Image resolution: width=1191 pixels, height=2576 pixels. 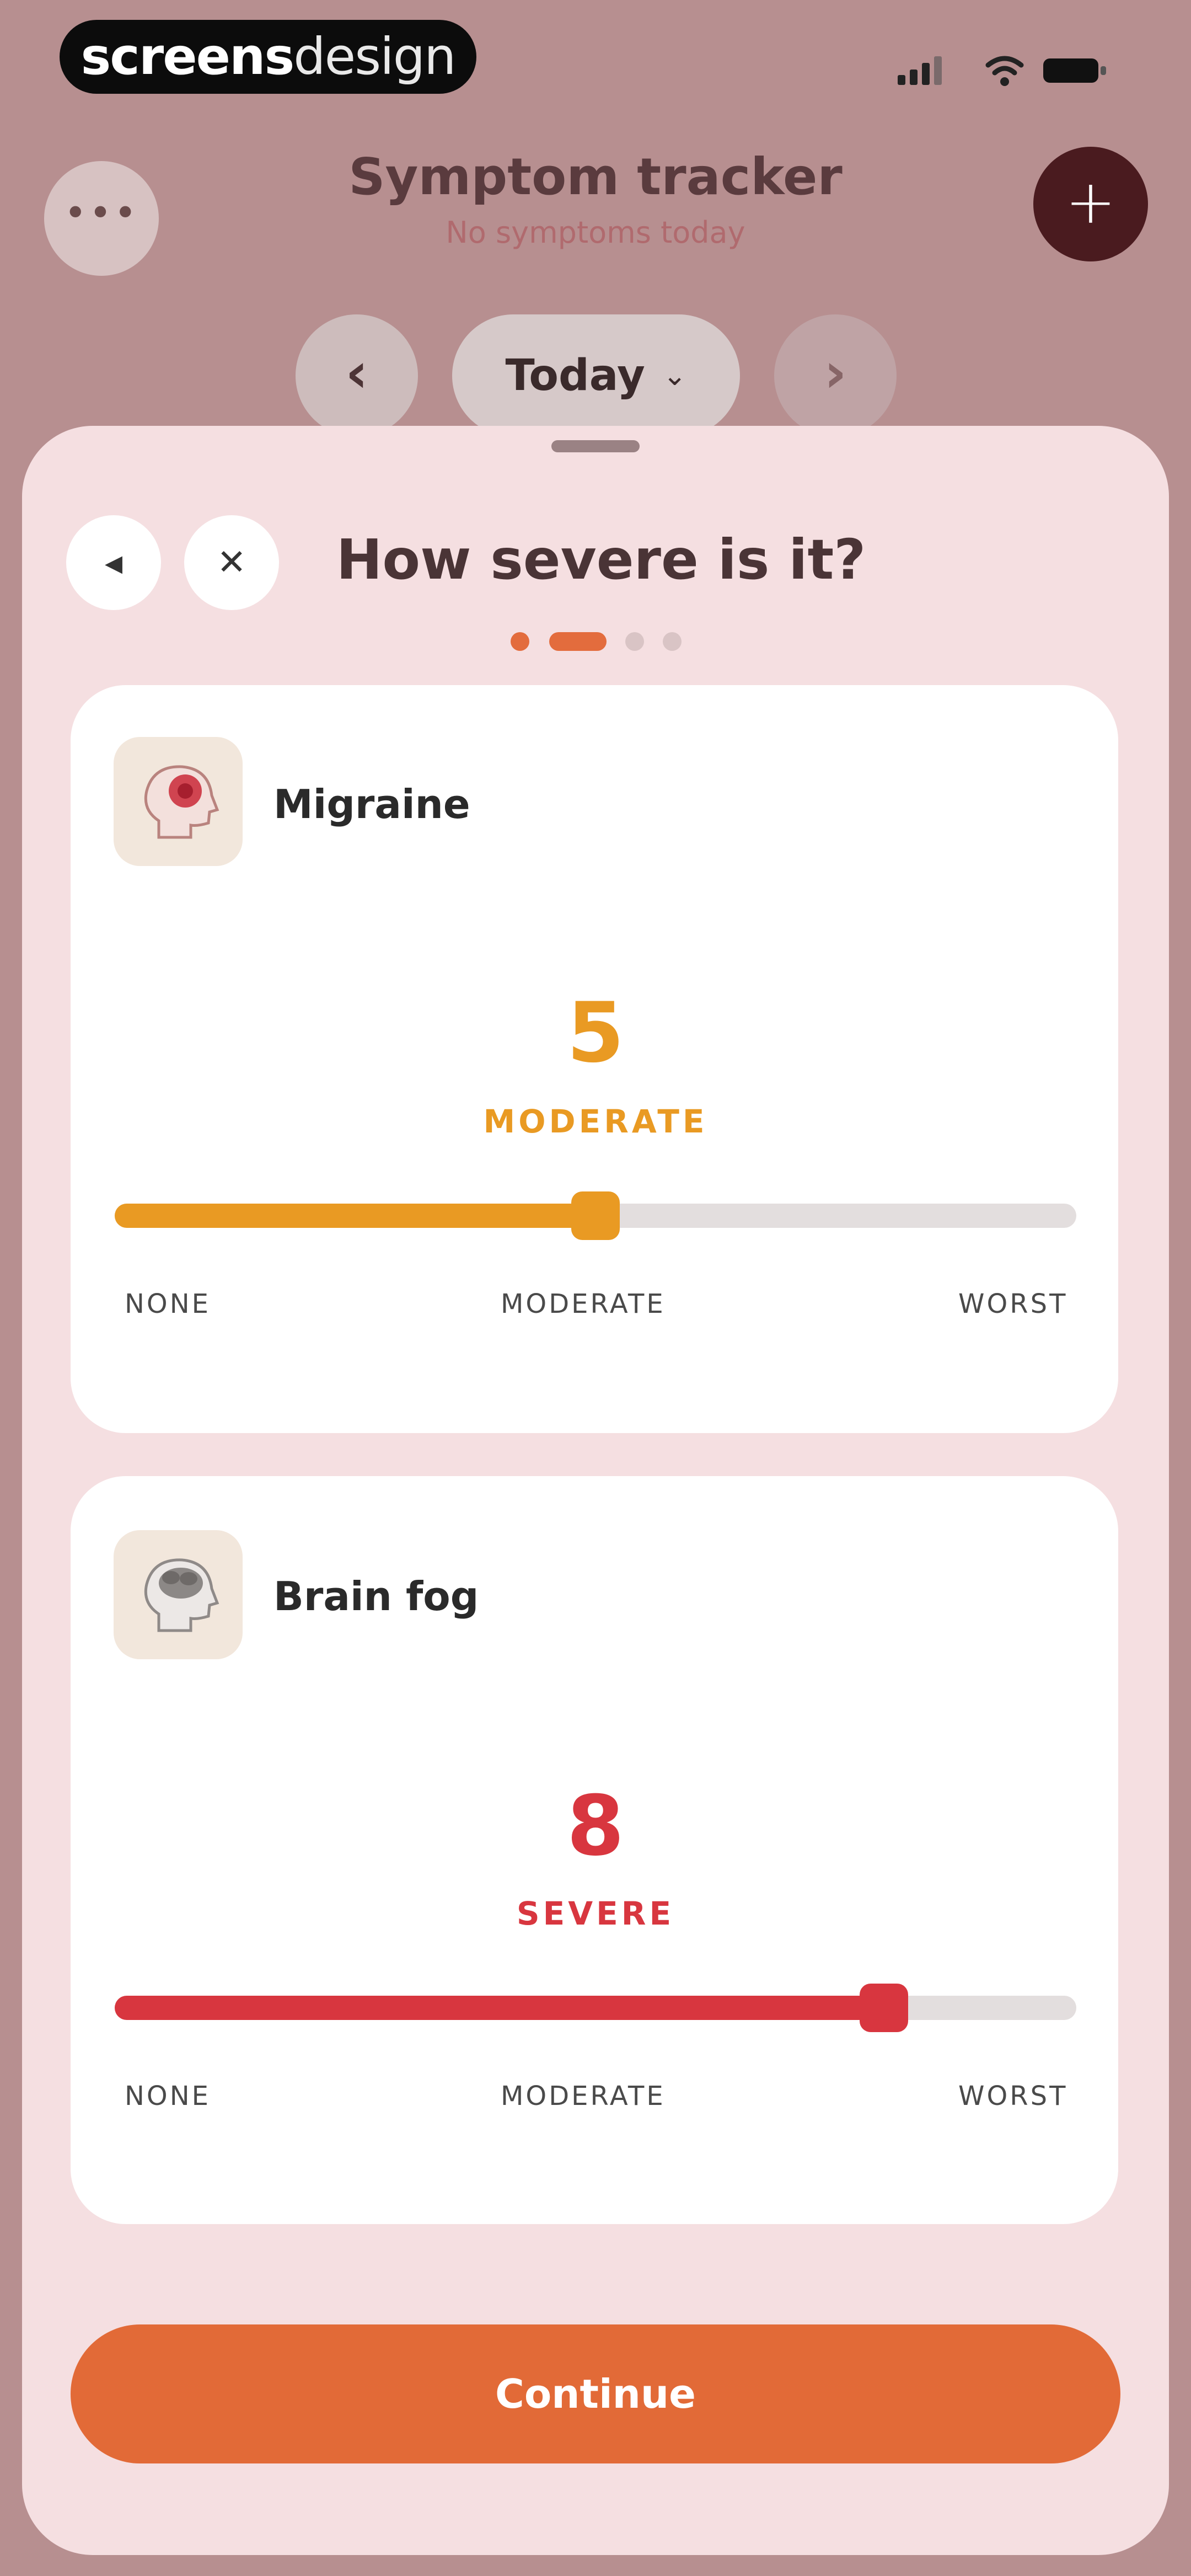 What do you see at coordinates (1074, 70) in the screenshot?
I see `battery-icon` at bounding box center [1074, 70].